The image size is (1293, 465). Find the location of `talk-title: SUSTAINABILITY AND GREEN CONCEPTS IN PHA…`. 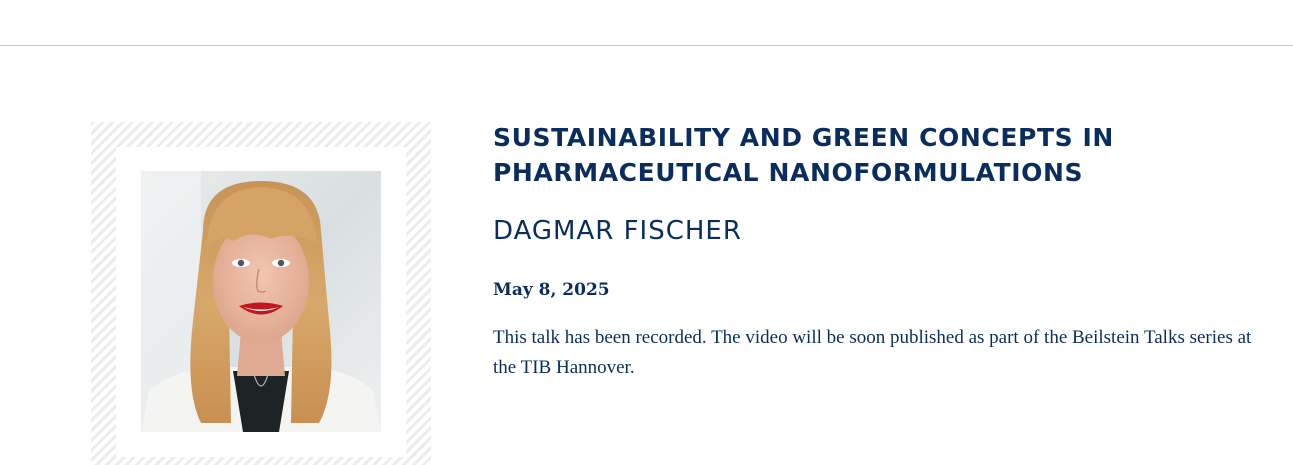

talk-title: SUSTAINABILITY AND GREEN CONCEPTS IN PHA… is located at coordinates (803, 155).